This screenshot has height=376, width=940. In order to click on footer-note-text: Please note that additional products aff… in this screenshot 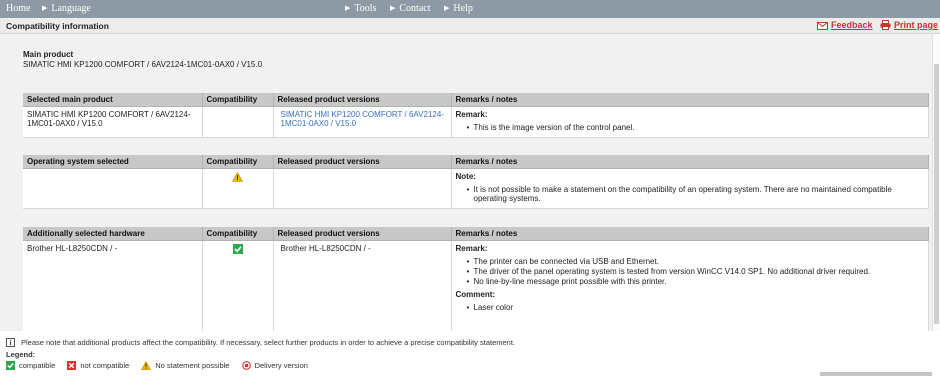, I will do `click(268, 342)`.